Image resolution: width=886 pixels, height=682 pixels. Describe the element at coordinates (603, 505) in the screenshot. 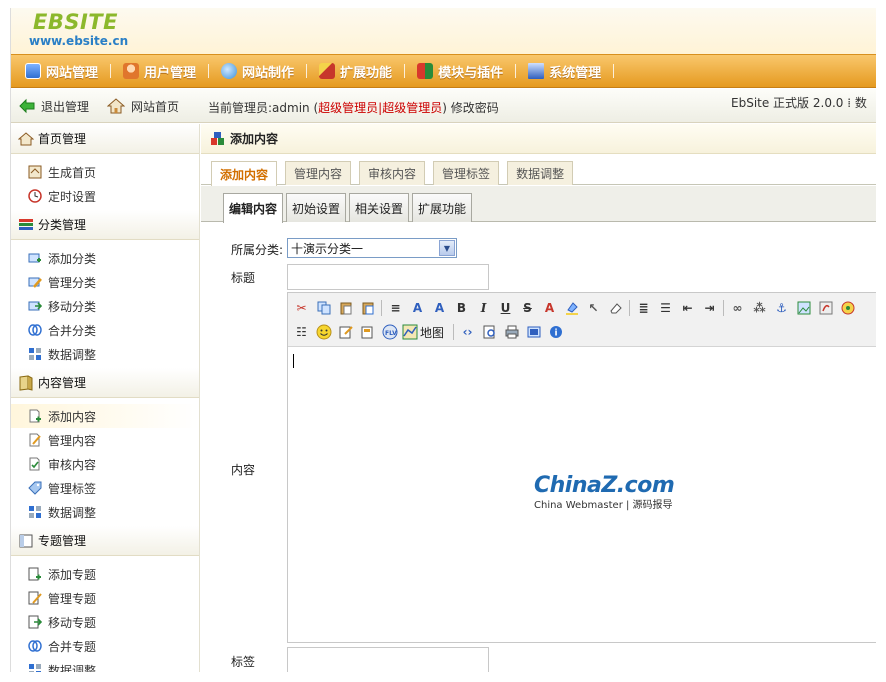

I see `watermark-subtitle: China Webmaster | 源码报导` at that location.